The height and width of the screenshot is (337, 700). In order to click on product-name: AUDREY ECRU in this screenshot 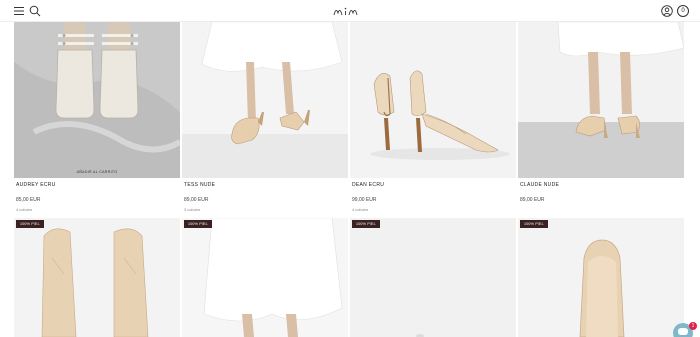, I will do `click(36, 185)`.